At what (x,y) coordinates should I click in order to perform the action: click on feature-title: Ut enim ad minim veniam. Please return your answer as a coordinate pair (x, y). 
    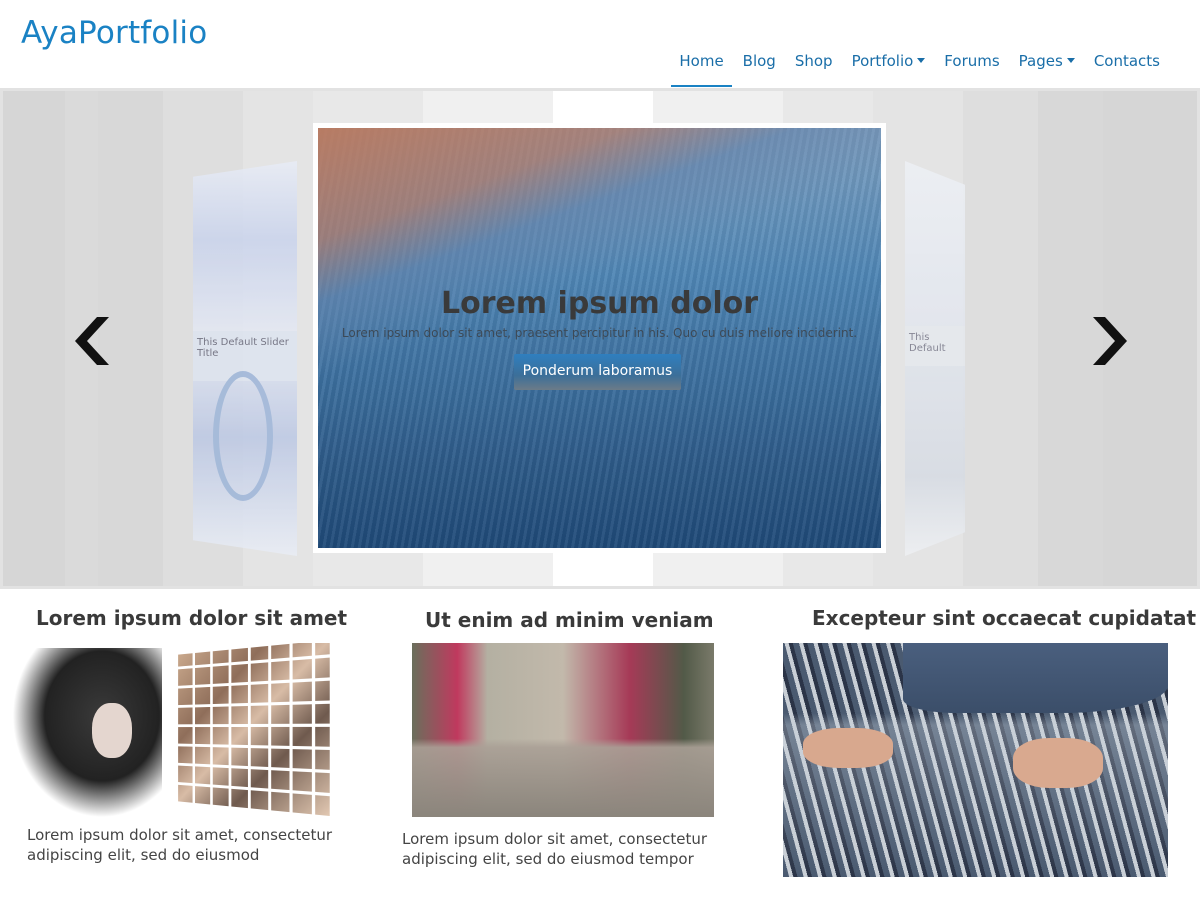
    Looking at the image, I should click on (569, 620).